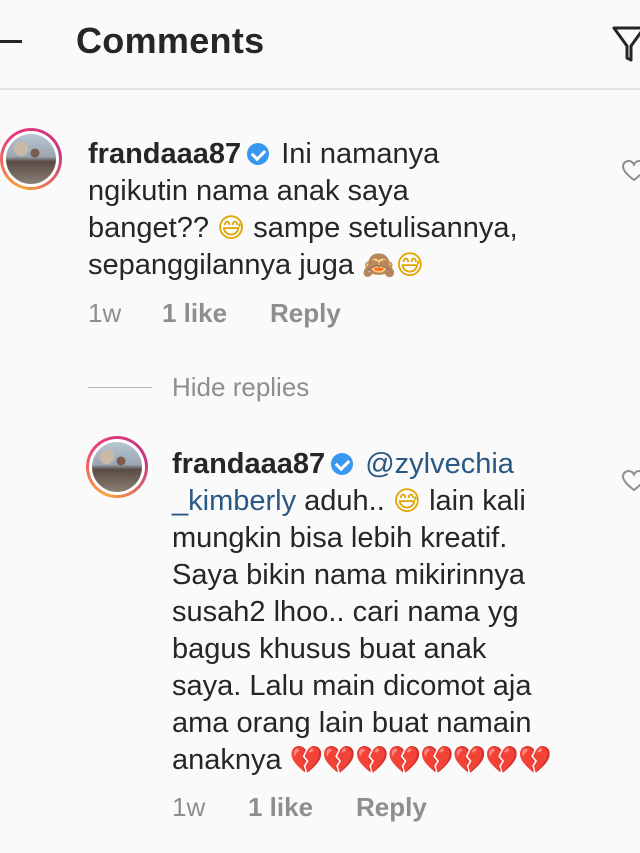 This screenshot has height=853, width=640. What do you see at coordinates (345, 612) in the screenshot?
I see `reply-line: susah2 lhoo.. cari nama yg` at bounding box center [345, 612].